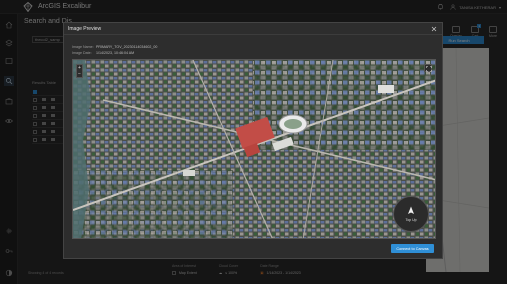 The image size is (507, 284). What do you see at coordinates (412, 248) in the screenshot?
I see `connect-to-canvas-button: Connect to Canvas` at bounding box center [412, 248].